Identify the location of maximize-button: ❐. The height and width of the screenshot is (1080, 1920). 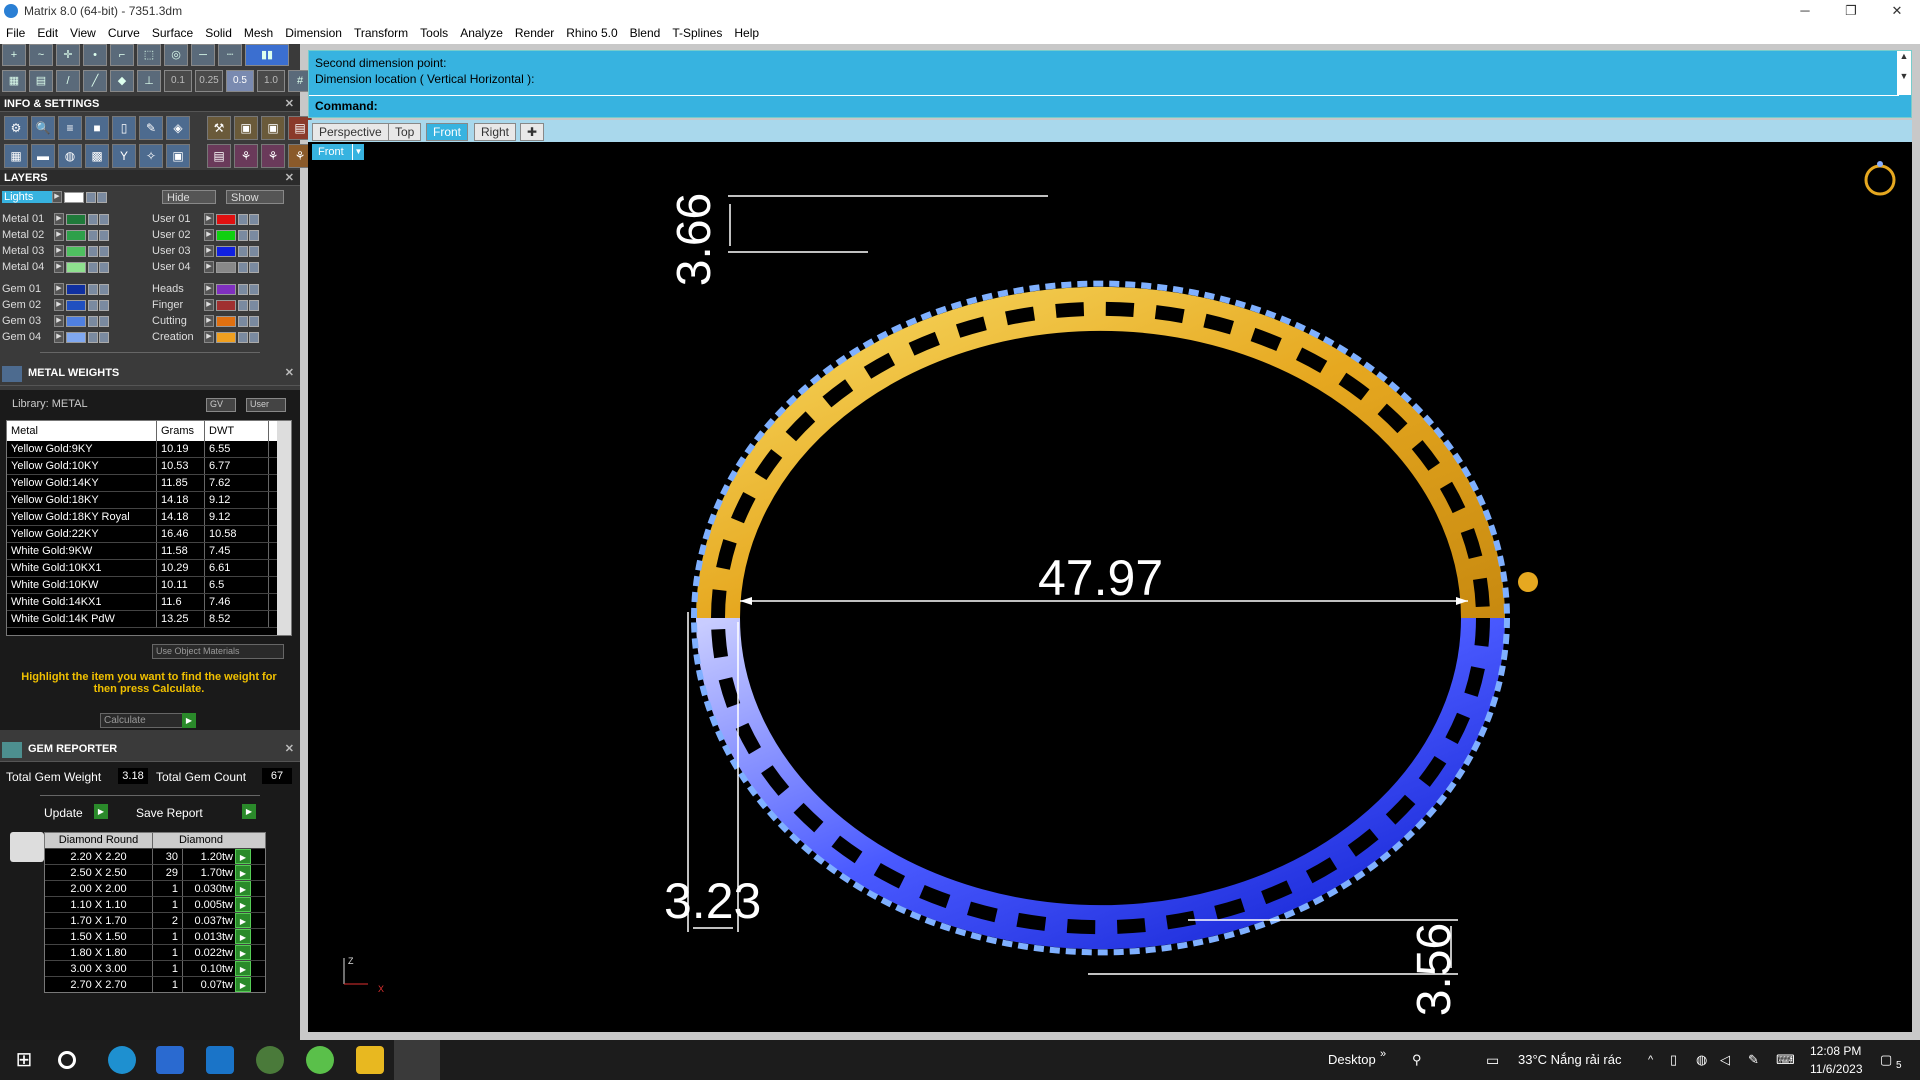
(1851, 11).